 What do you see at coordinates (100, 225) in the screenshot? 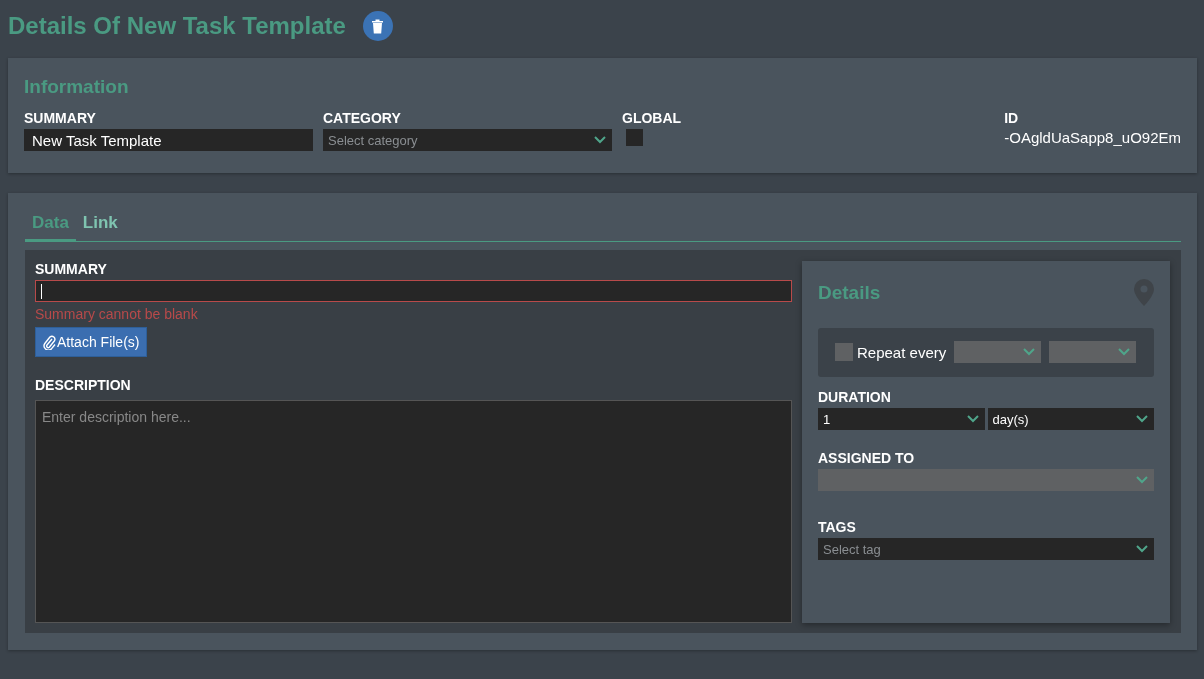
I see `tab: Link` at bounding box center [100, 225].